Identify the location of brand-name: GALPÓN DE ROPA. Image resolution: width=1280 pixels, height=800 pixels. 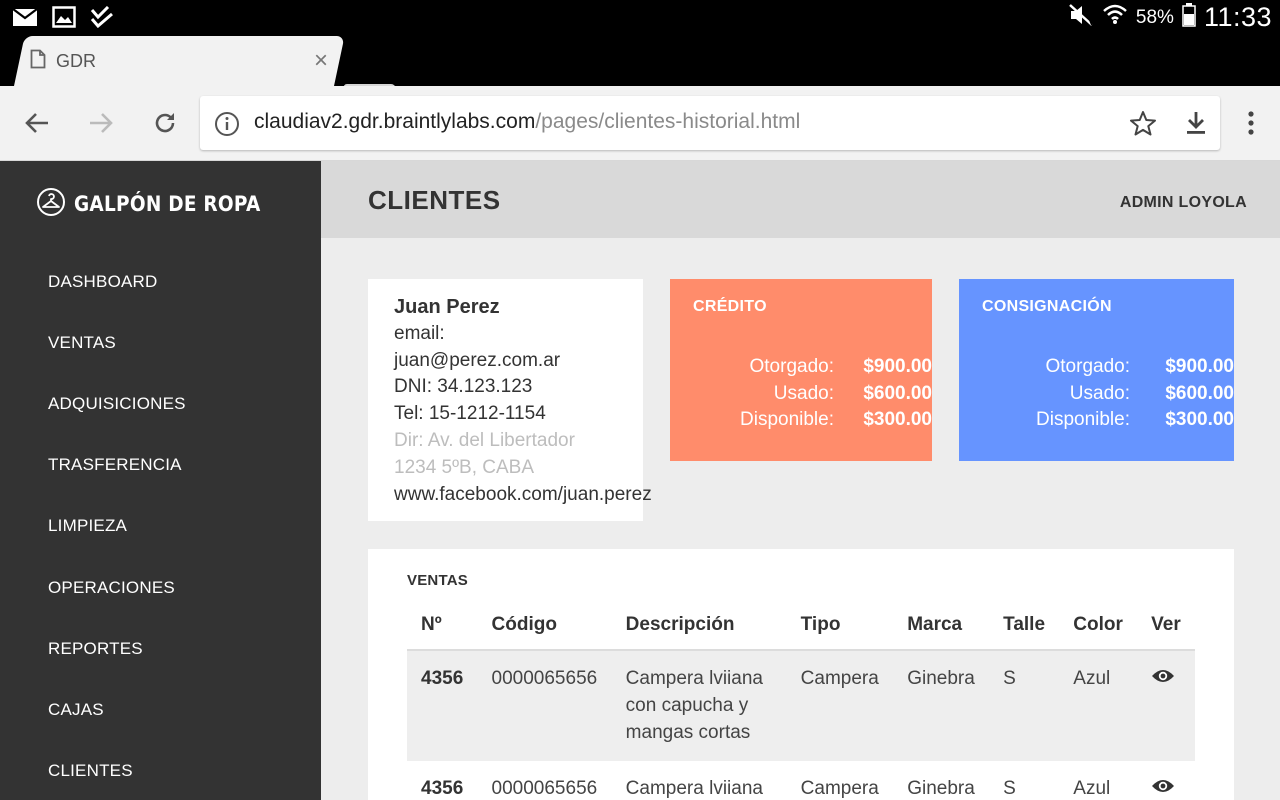
(167, 204).